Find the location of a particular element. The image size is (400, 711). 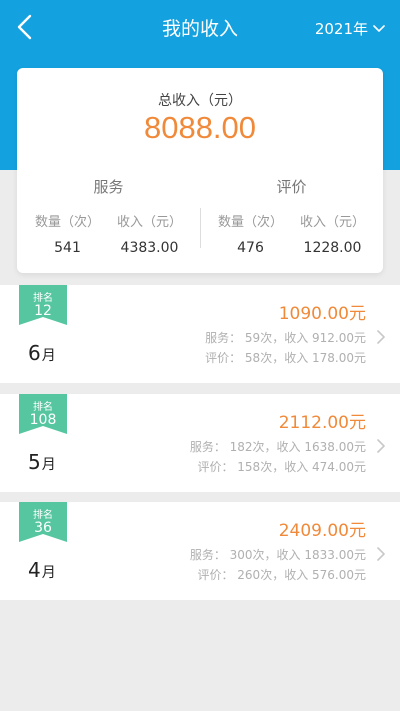

review-detail: 评价： 158次，收入 474.00元 is located at coordinates (281, 467).